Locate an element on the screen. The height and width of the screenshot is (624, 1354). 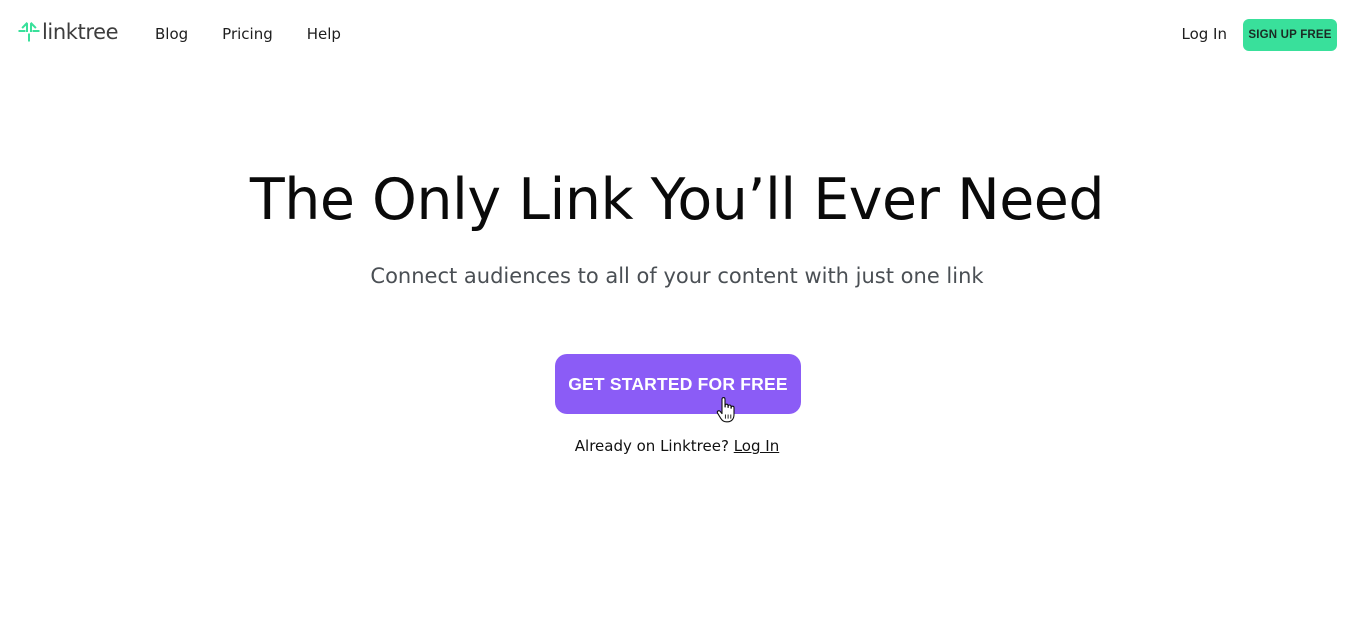
login-prompt-link: Log In is located at coordinates (757, 446).